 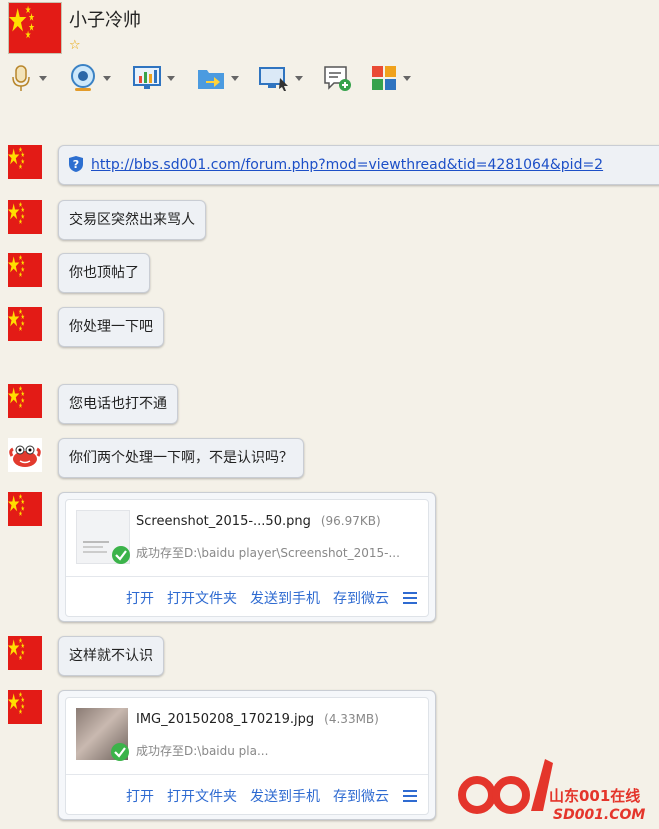 I want to click on message-bubble: 交易区突然出来骂人, so click(x=132, y=220).